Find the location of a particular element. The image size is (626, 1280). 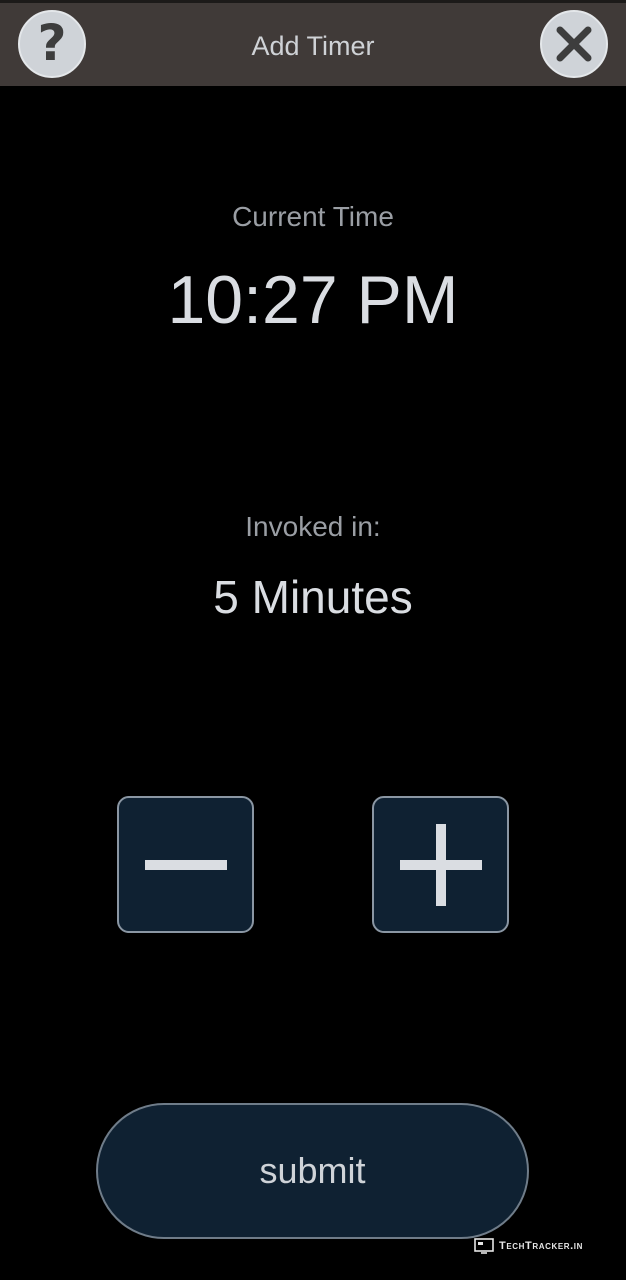

monitor-logo-icon is located at coordinates (484, 1246).